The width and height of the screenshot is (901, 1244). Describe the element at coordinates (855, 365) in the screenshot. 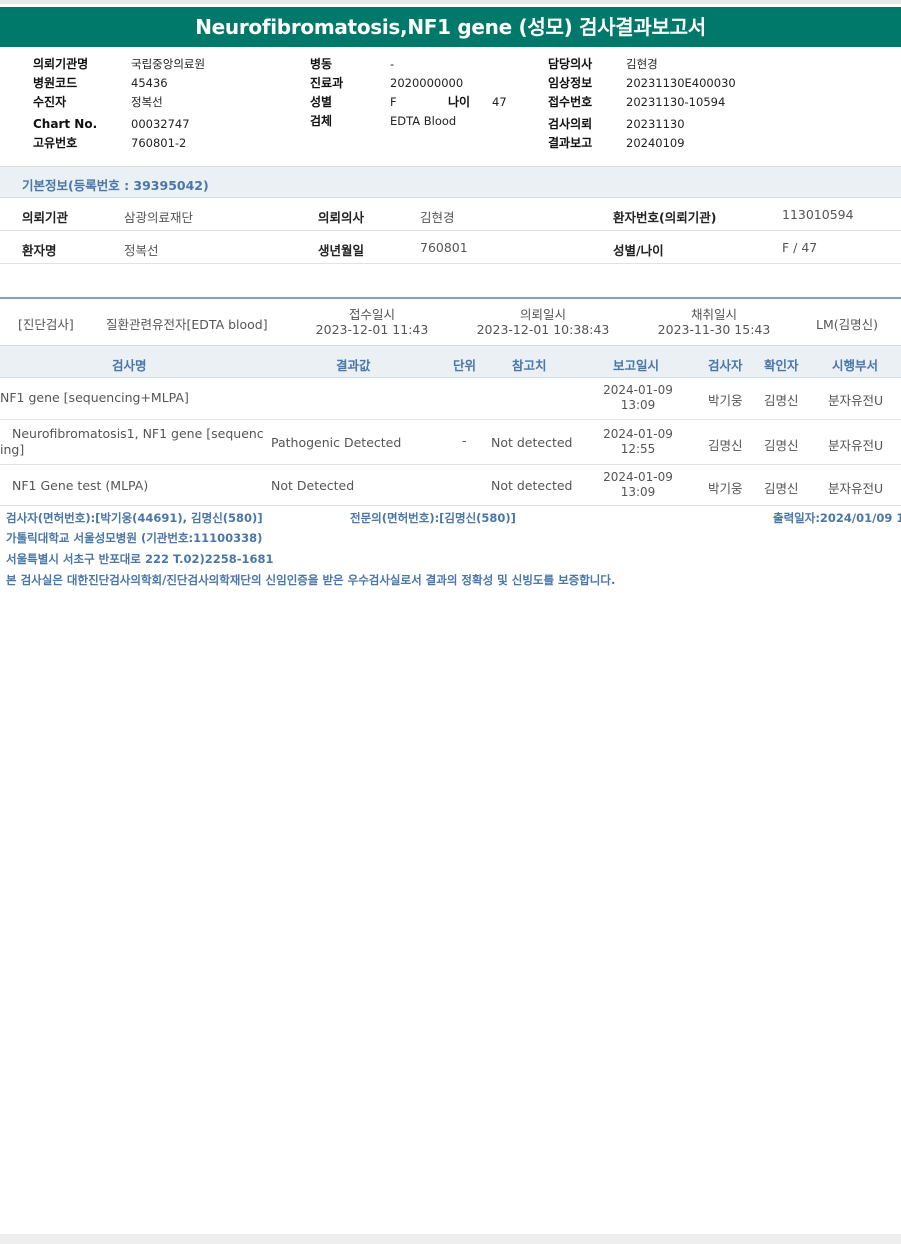

I see `column-header: 시행부서` at that location.